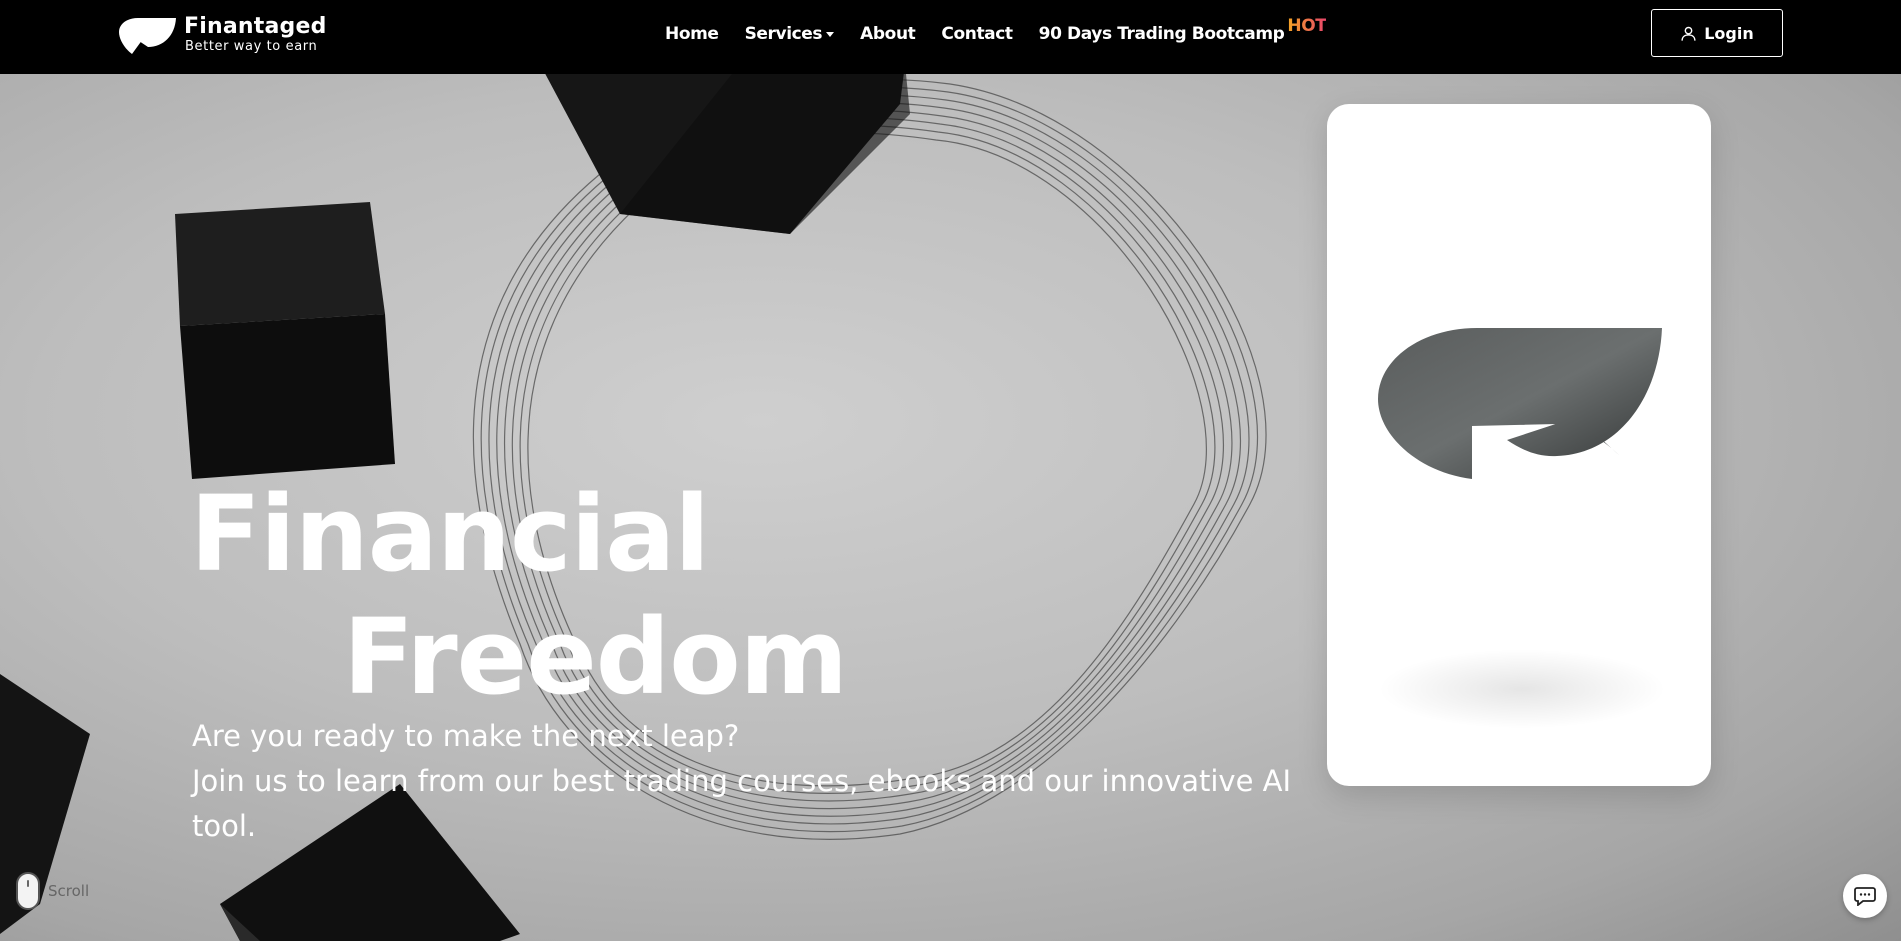 The width and height of the screenshot is (1901, 941). I want to click on nav-bootcamp: 90 Days Trading Bootcamp HOT, so click(1182, 30).